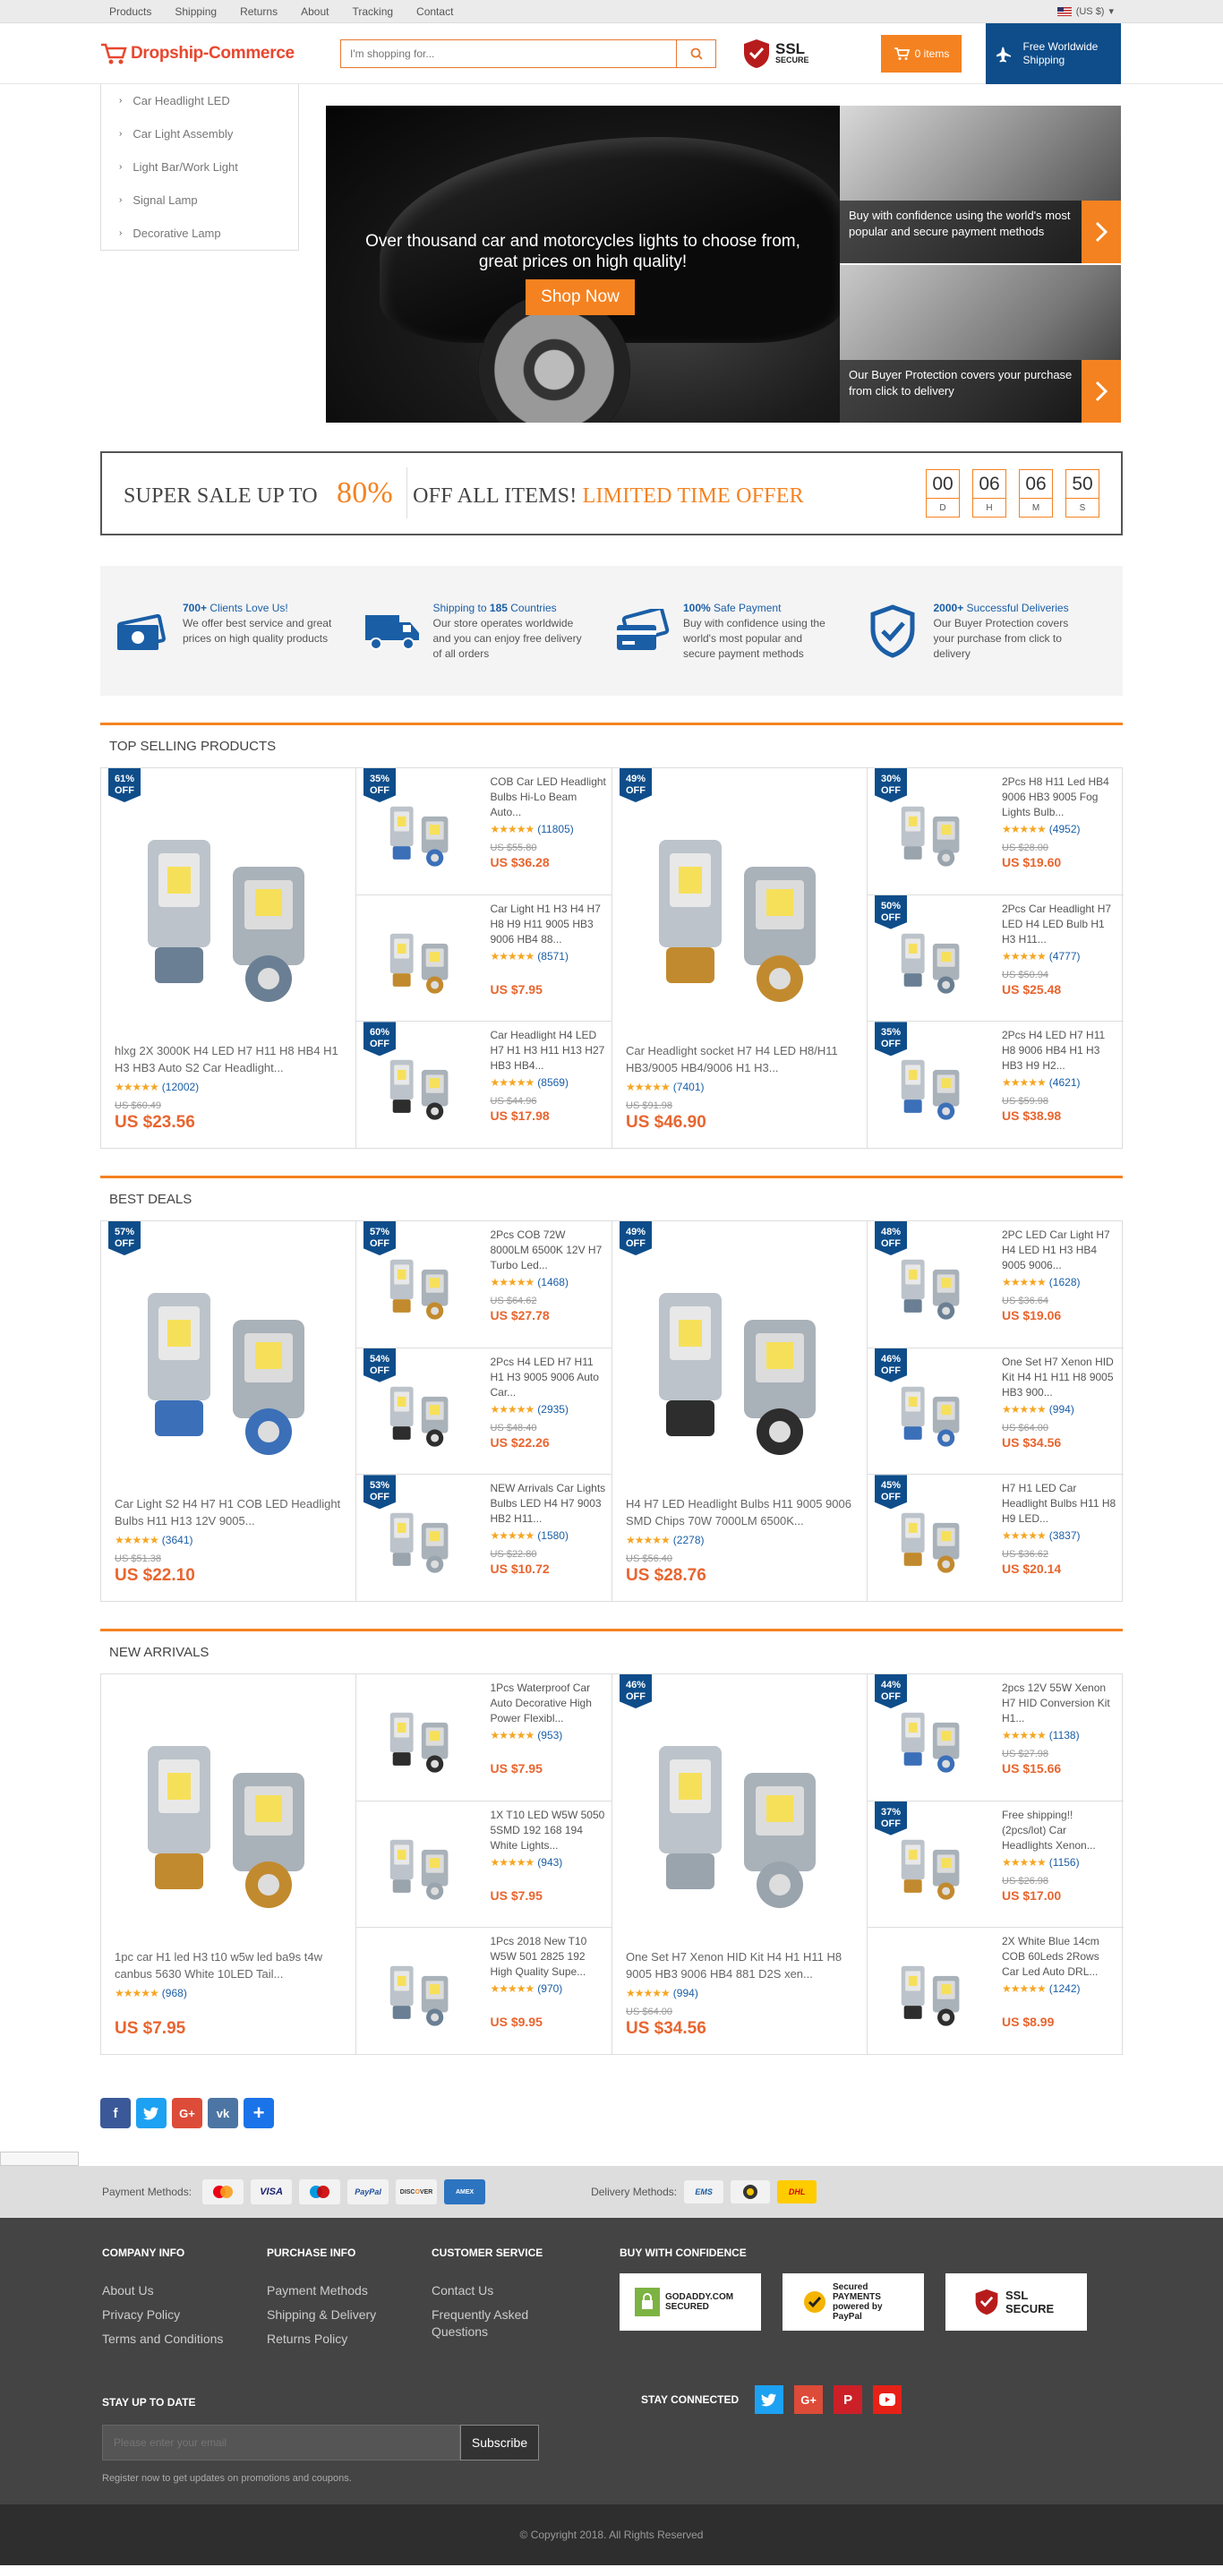 The height and width of the screenshot is (2576, 1223). What do you see at coordinates (174, 1993) in the screenshot?
I see `review-count: (968)` at bounding box center [174, 1993].